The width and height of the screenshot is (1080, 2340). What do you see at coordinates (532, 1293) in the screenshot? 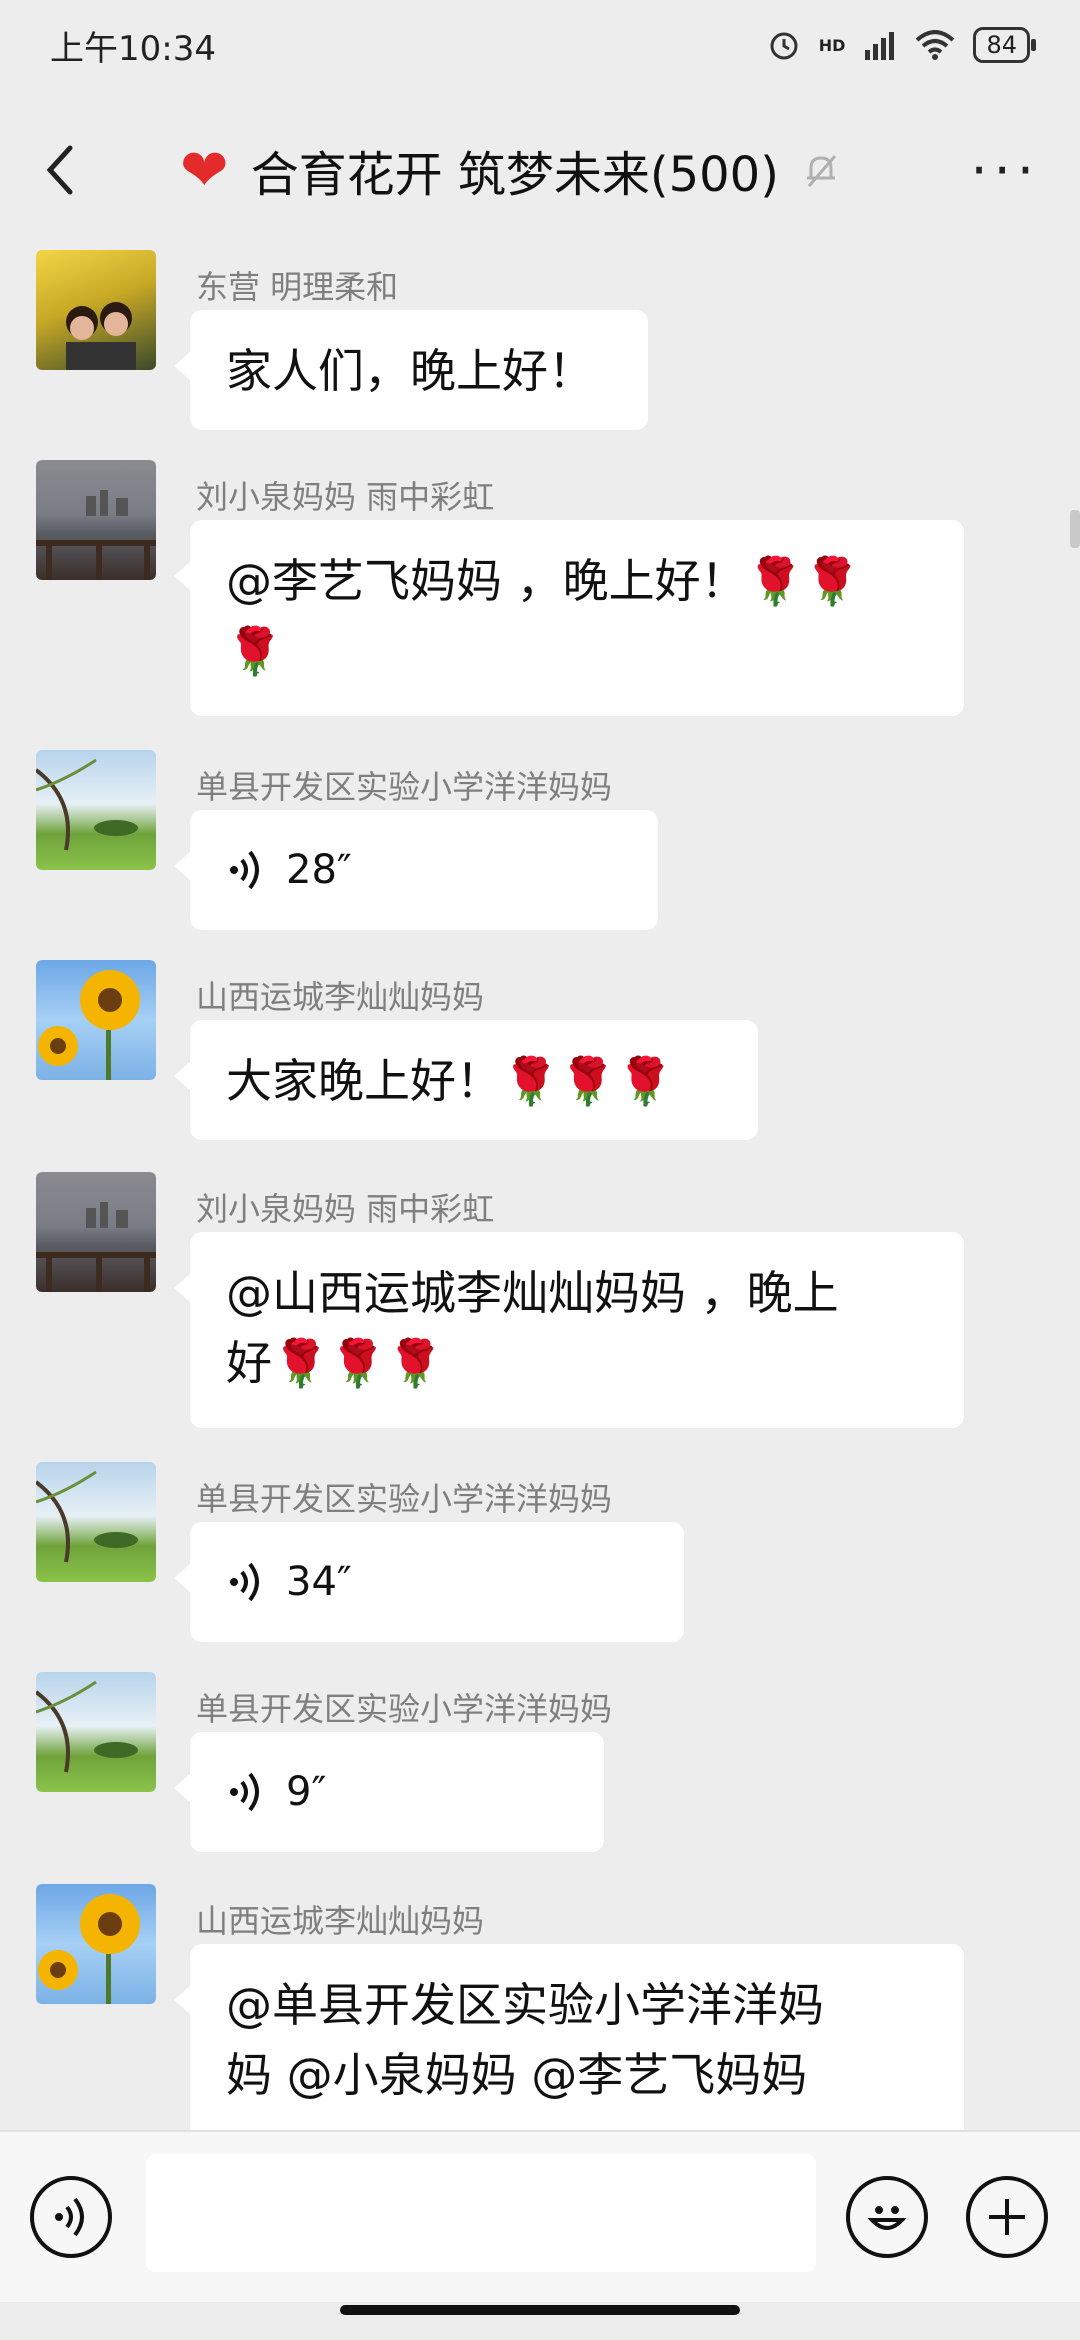
I see `message-text-line: @山西运城李灿灿妈妈 ，晚上` at bounding box center [532, 1293].